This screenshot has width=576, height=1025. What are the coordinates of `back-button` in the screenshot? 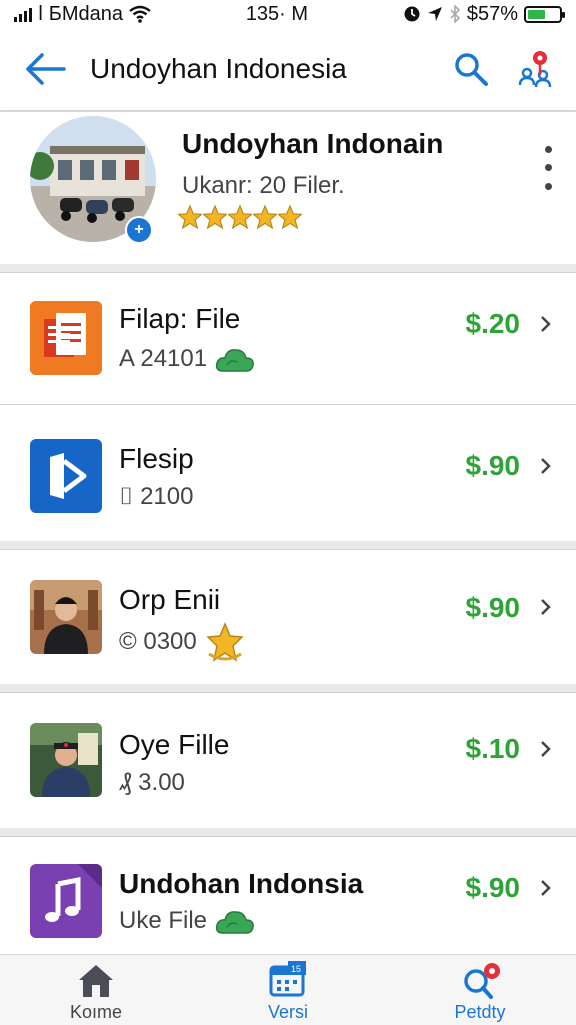 It's located at (45, 69).